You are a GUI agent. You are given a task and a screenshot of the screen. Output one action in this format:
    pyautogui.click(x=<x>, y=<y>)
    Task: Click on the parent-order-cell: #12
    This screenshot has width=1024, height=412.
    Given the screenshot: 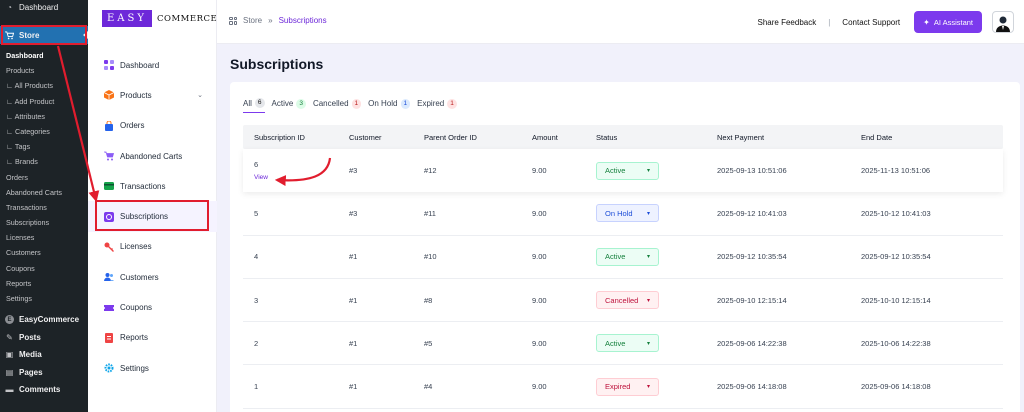 What is the action you would take?
    pyautogui.click(x=430, y=171)
    